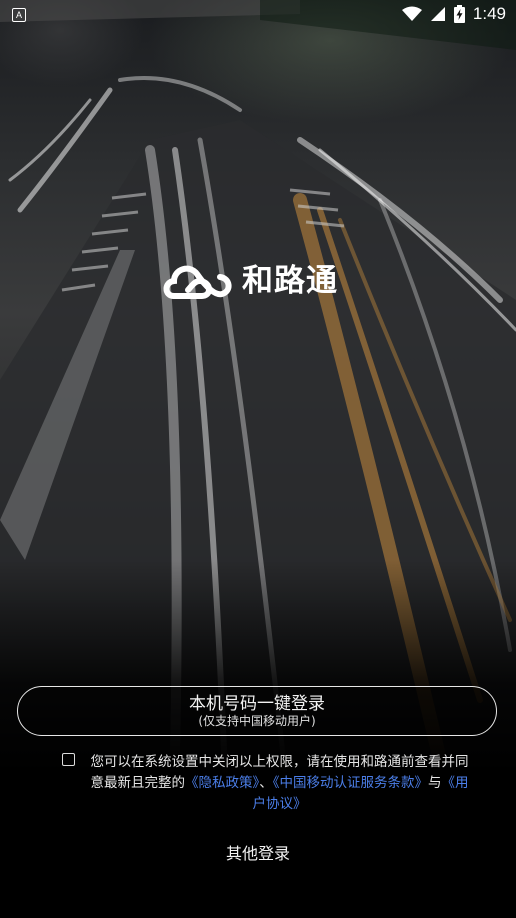  I want to click on app-logo: 和路通, so click(250, 277).